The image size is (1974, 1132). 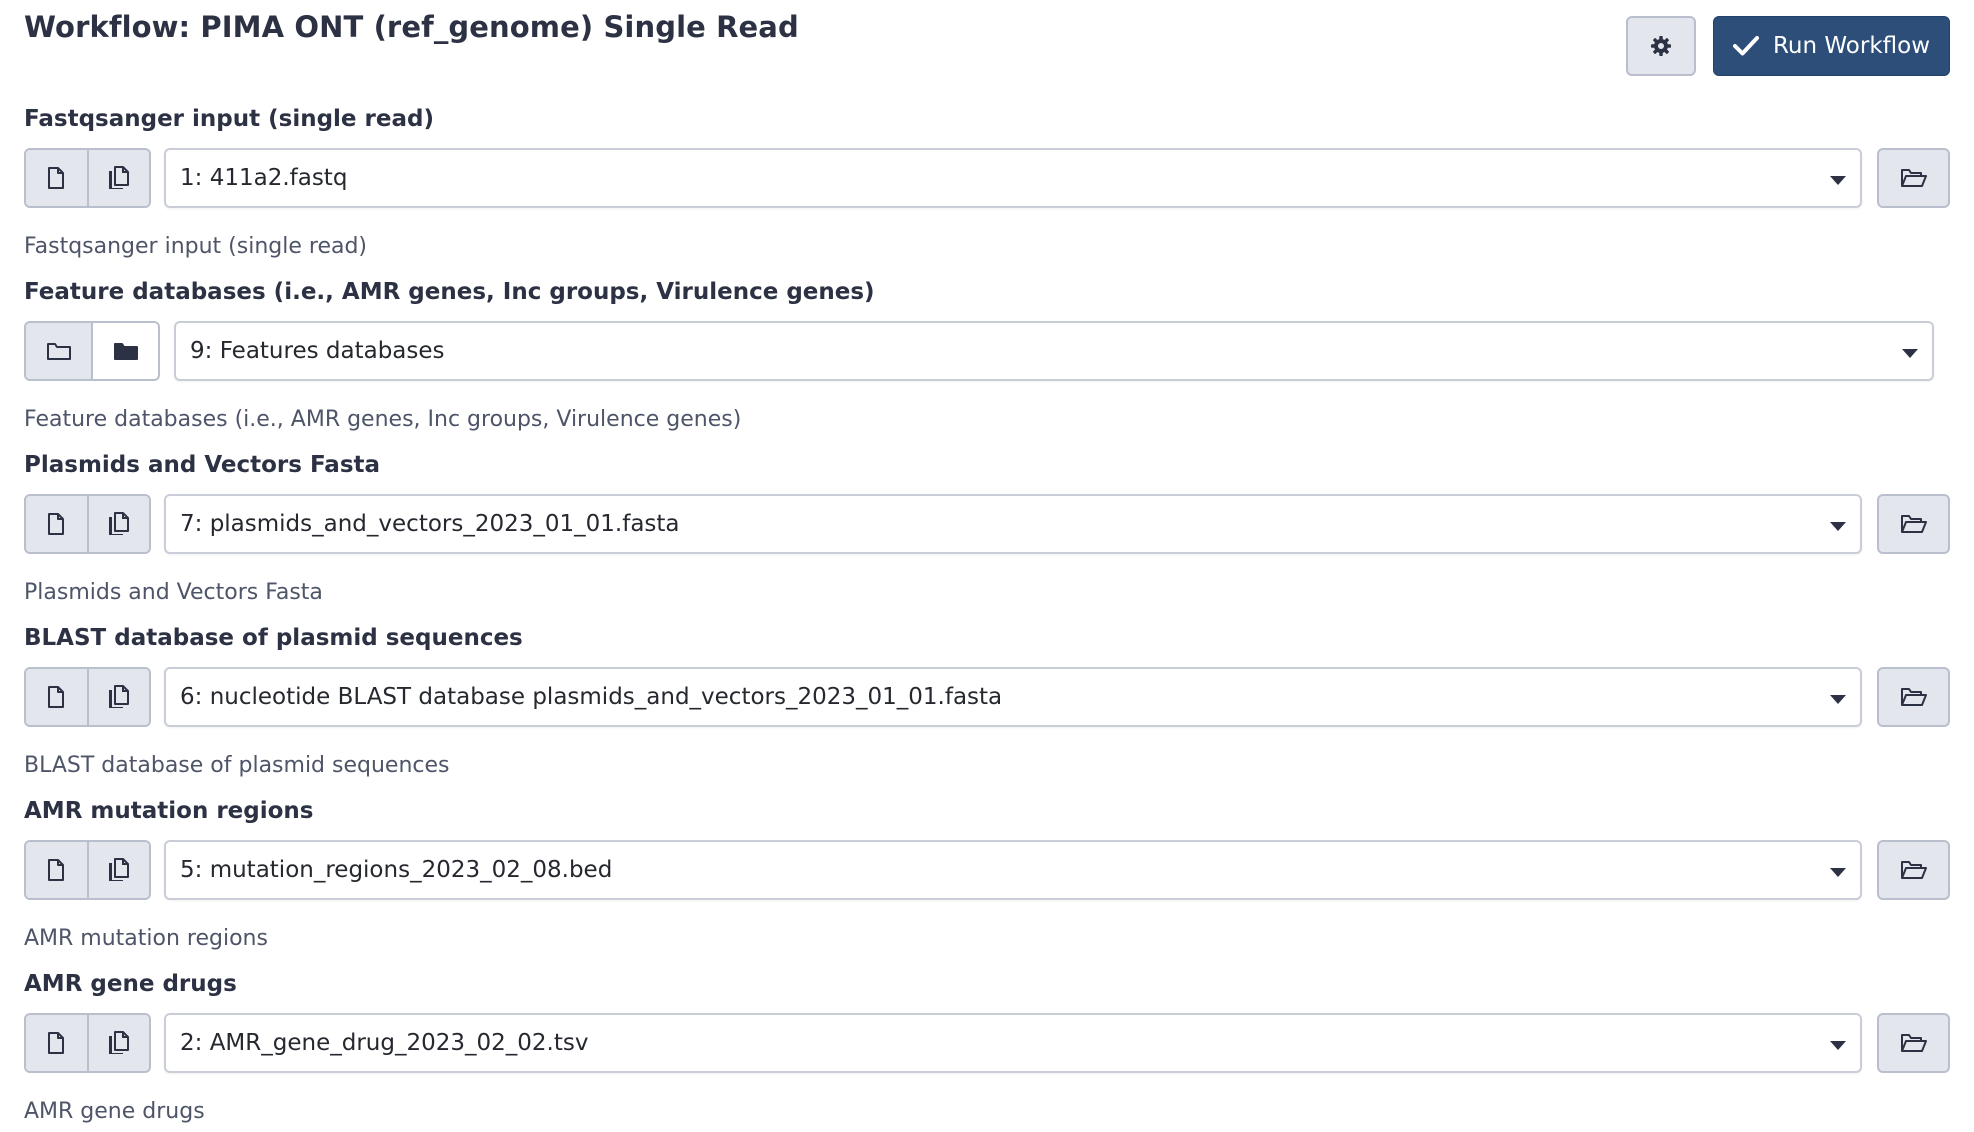 What do you see at coordinates (229, 119) in the screenshot?
I see `field-label: Fastqsanger input (single read)` at bounding box center [229, 119].